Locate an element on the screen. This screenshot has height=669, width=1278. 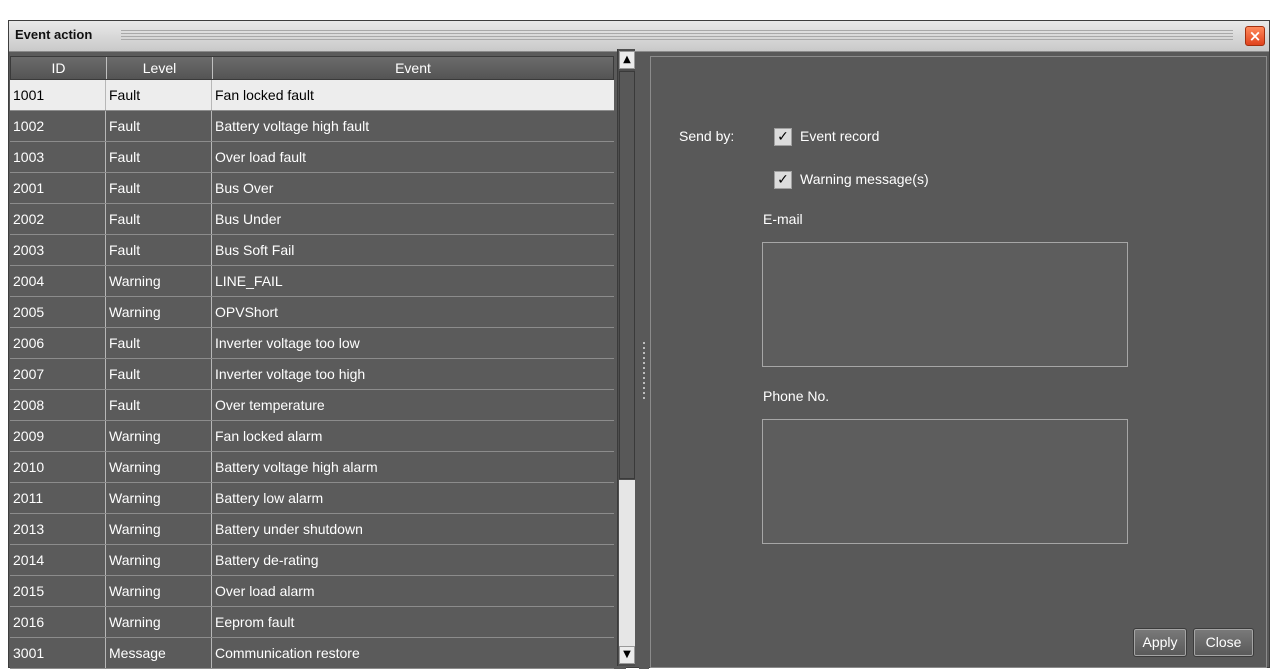
table-row: 2014 Warning Battery de-rating is located at coordinates (312, 560).